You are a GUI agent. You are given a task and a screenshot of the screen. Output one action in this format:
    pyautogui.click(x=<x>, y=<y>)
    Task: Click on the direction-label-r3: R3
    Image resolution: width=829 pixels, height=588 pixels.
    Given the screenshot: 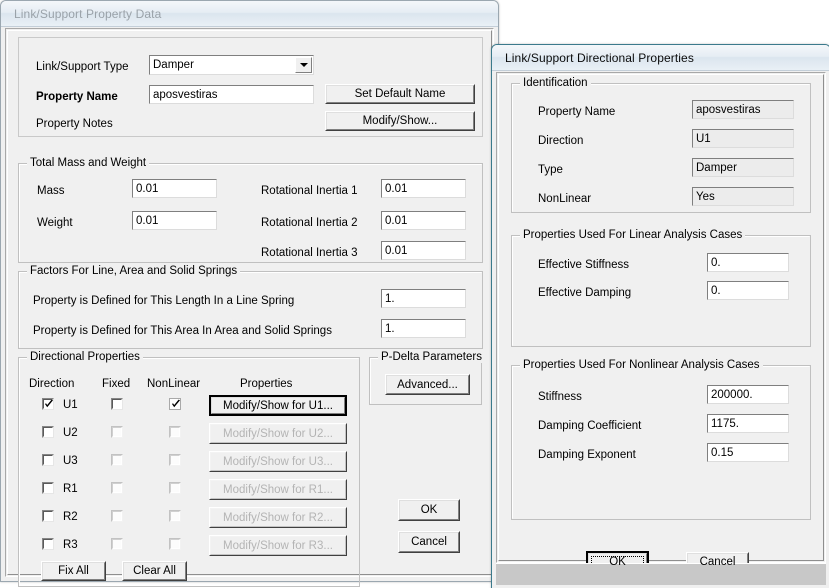 What is the action you would take?
    pyautogui.click(x=70, y=545)
    